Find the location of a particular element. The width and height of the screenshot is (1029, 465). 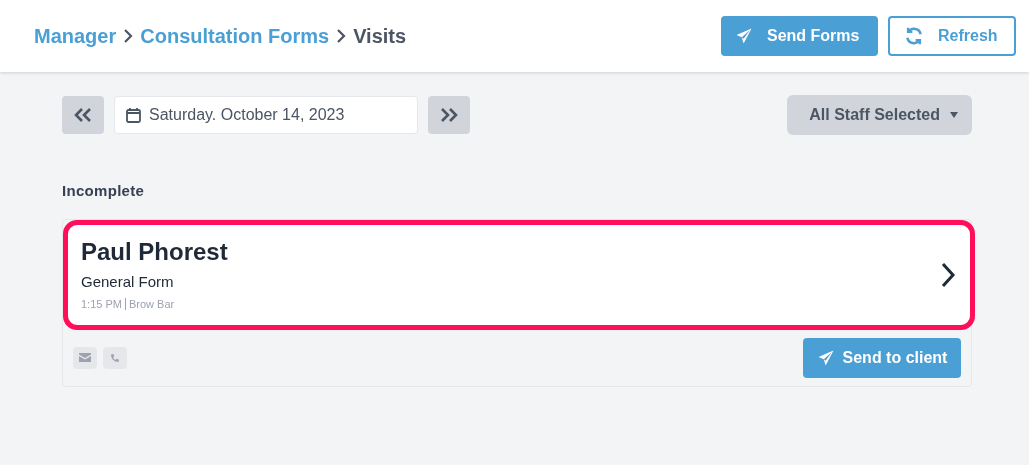

send-forms-button: Send Forms is located at coordinates (799, 36).